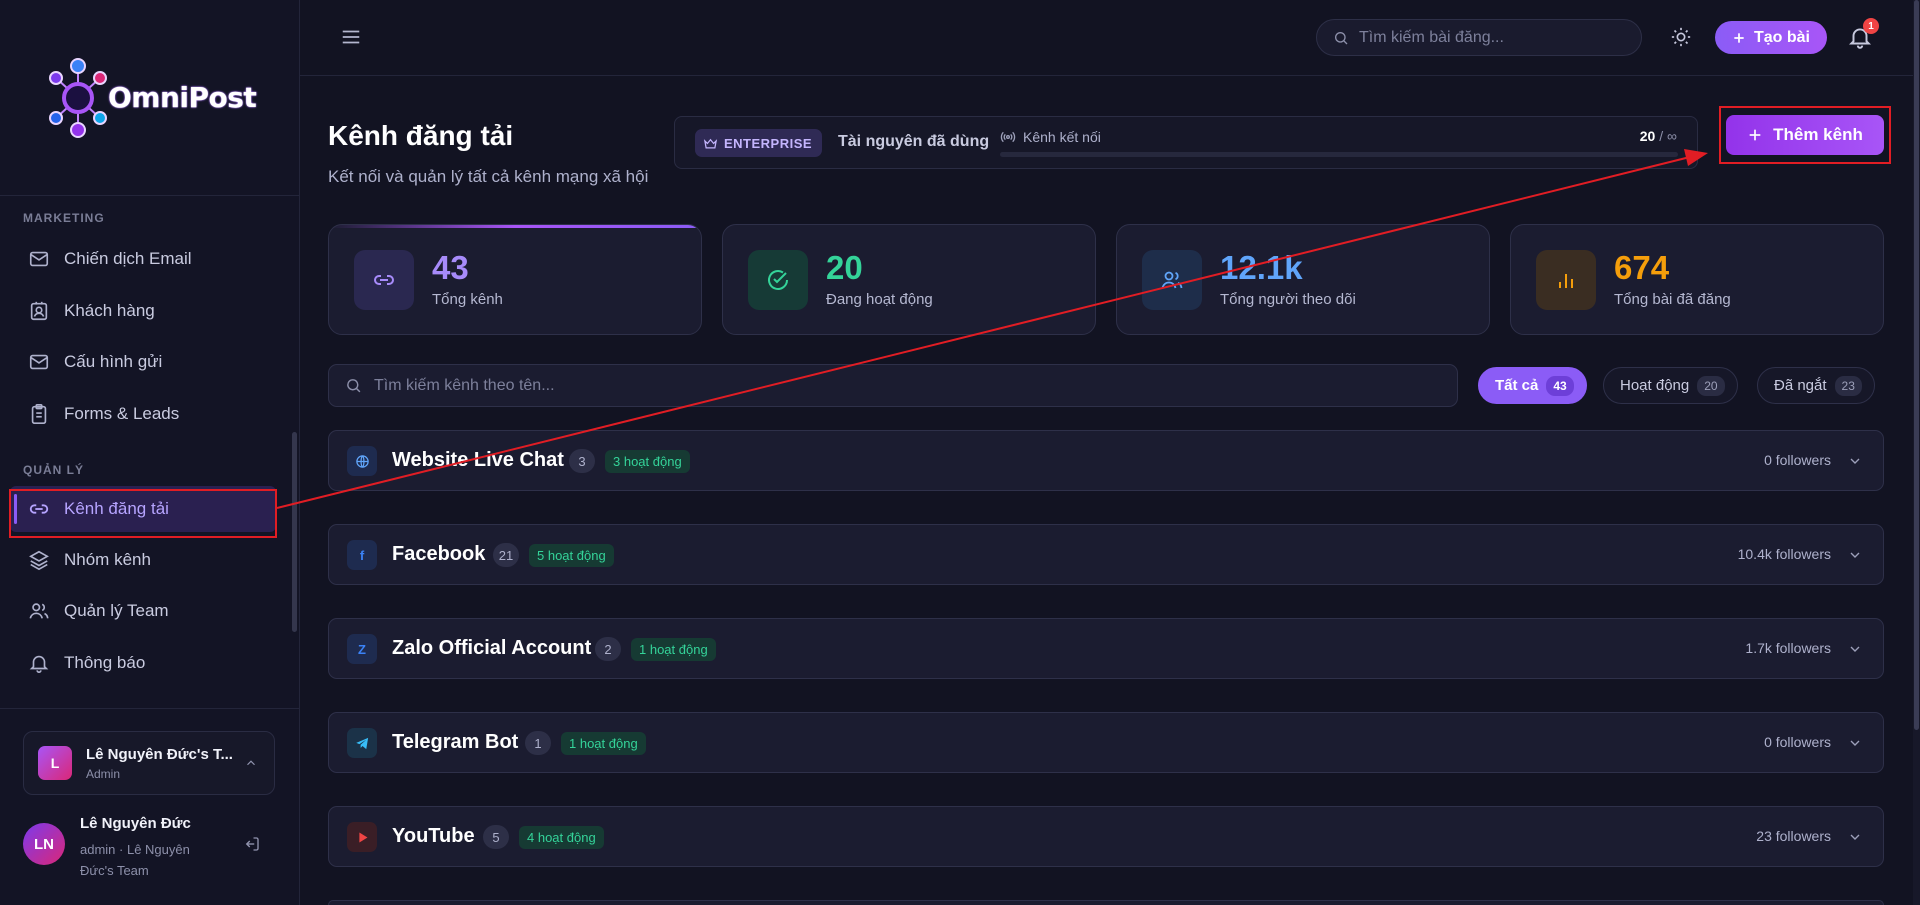  I want to click on filter-chip-all: Tất cả 43, so click(1532, 385).